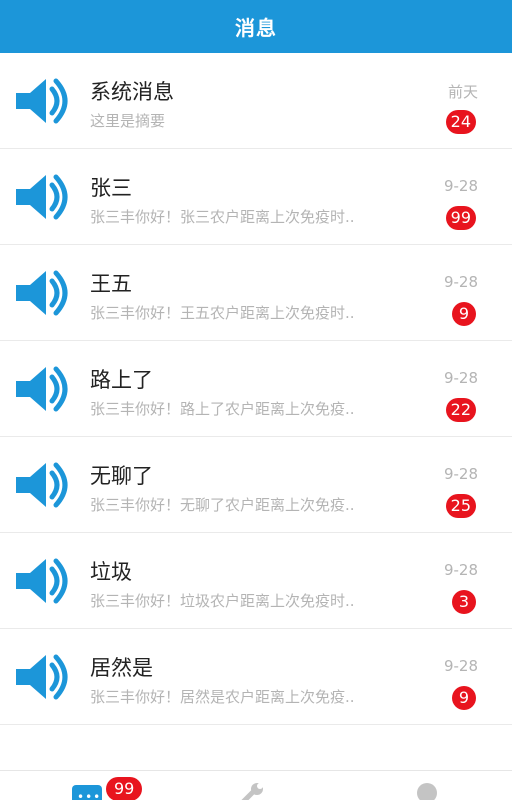 The image size is (512, 800). I want to click on message-row-lushangle: 路上了 张三丰你好！路上了农户距离上次免疫.. 9-28 22, so click(256, 389).